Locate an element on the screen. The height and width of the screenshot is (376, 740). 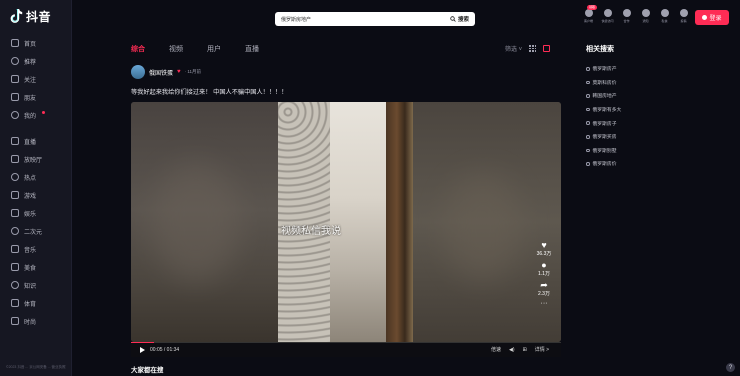
top-icon-0: 客户端 领取 is located at coordinates (588, 14).